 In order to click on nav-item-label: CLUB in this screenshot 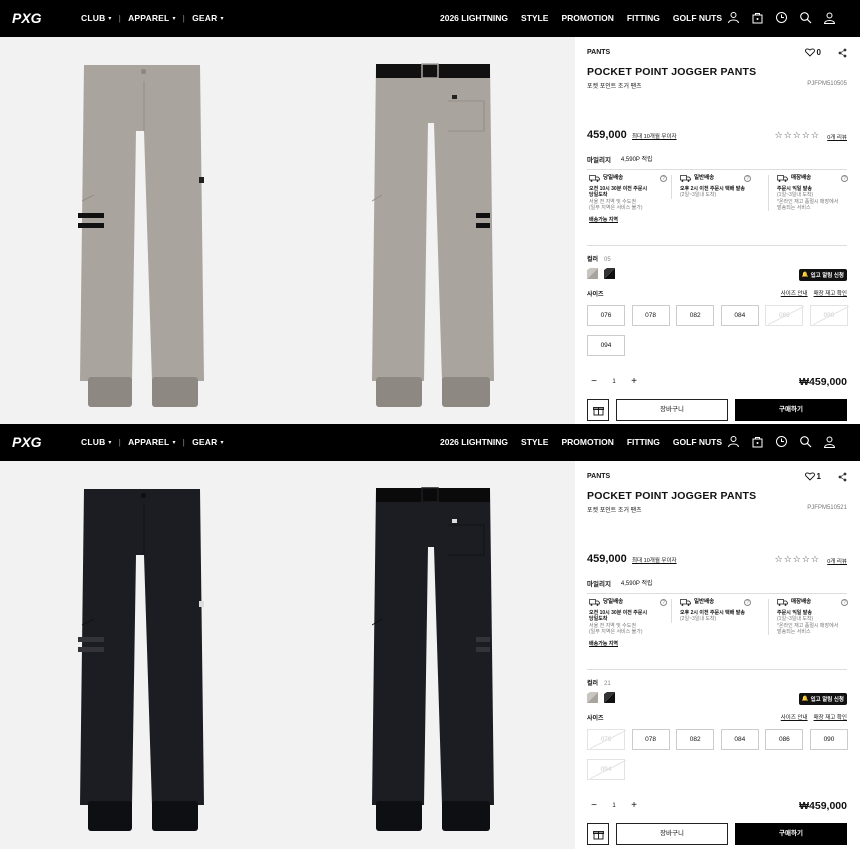, I will do `click(93, 442)`.